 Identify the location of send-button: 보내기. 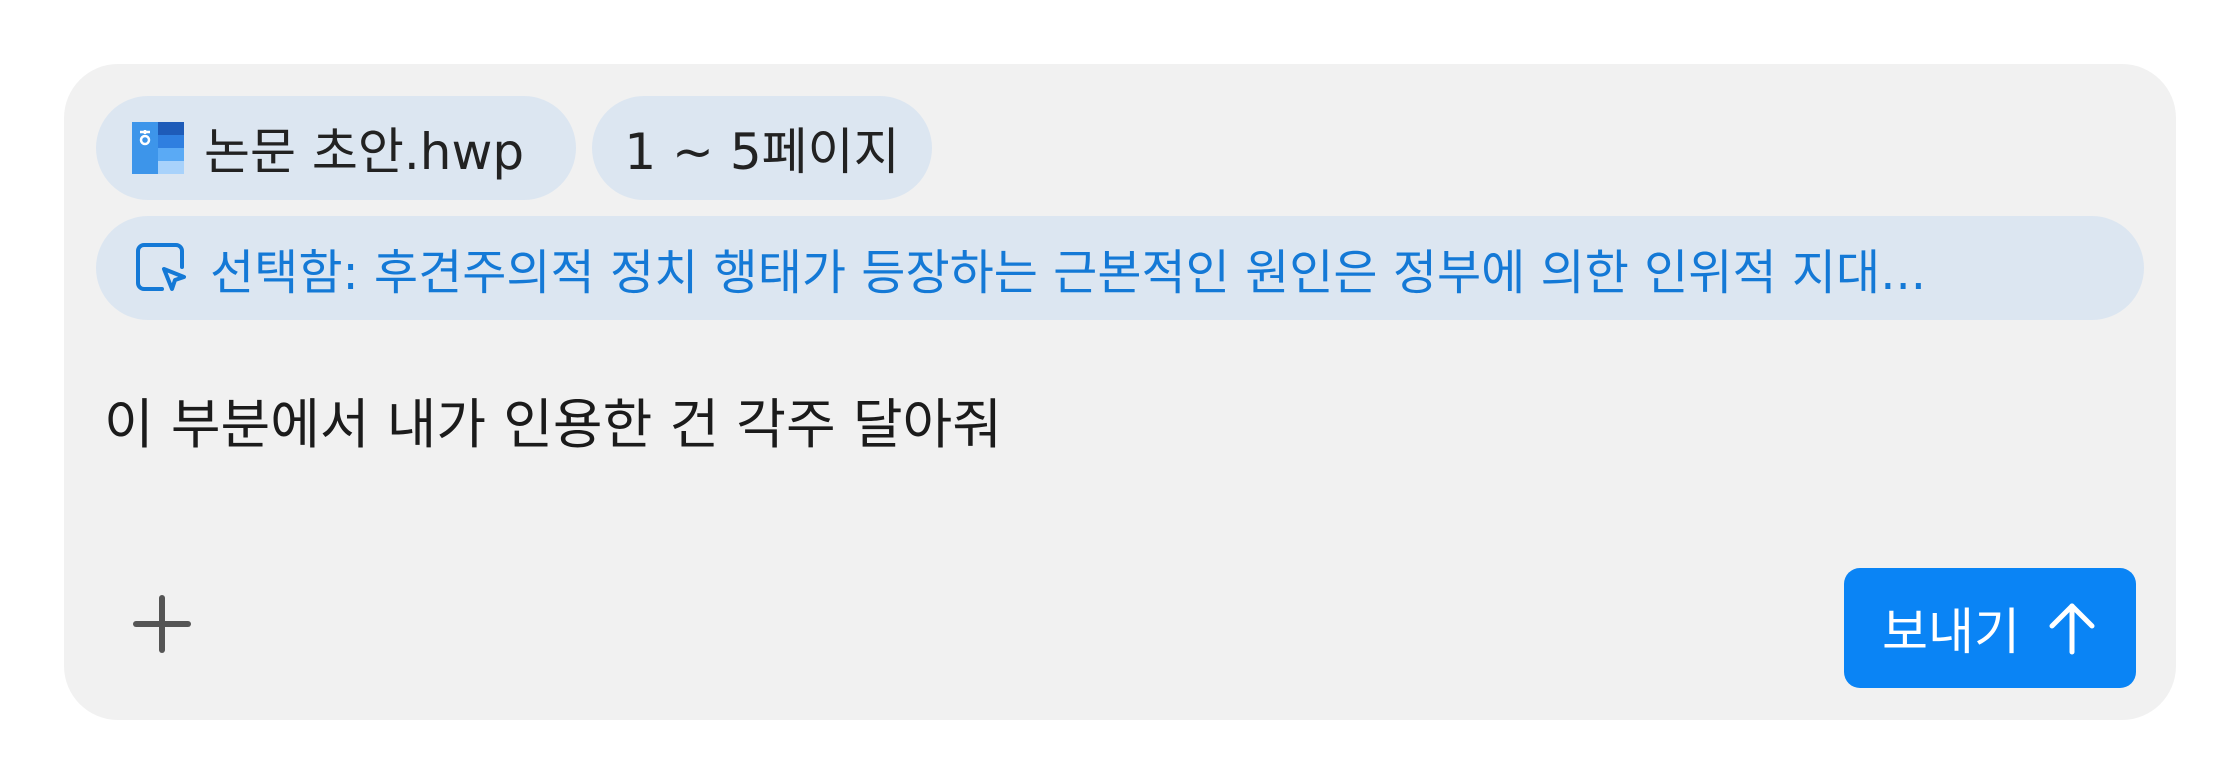
(1990, 628).